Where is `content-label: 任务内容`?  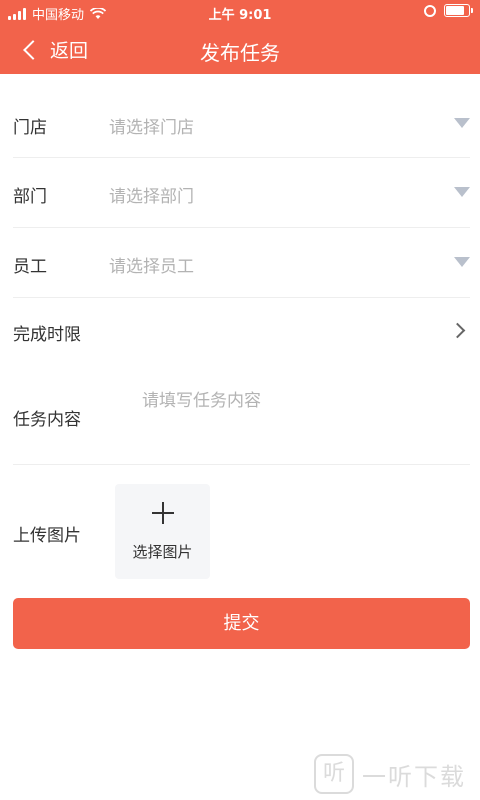 content-label: 任务内容 is located at coordinates (47, 420).